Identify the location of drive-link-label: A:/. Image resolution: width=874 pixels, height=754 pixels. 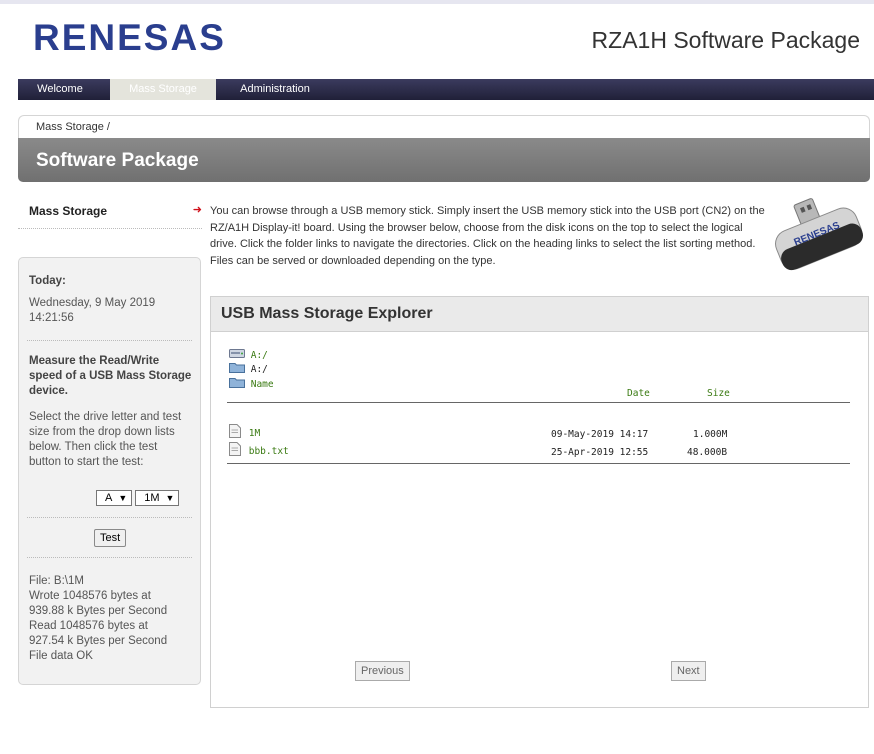
(259, 355).